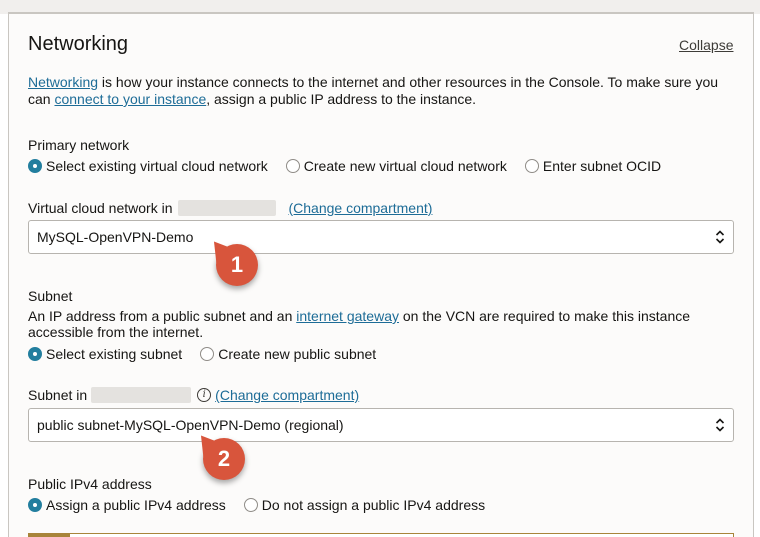 The height and width of the screenshot is (537, 760). Describe the element at coordinates (381, 237) in the screenshot. I see `vcn-select: MySQL-OpenVPN-Demo` at that location.